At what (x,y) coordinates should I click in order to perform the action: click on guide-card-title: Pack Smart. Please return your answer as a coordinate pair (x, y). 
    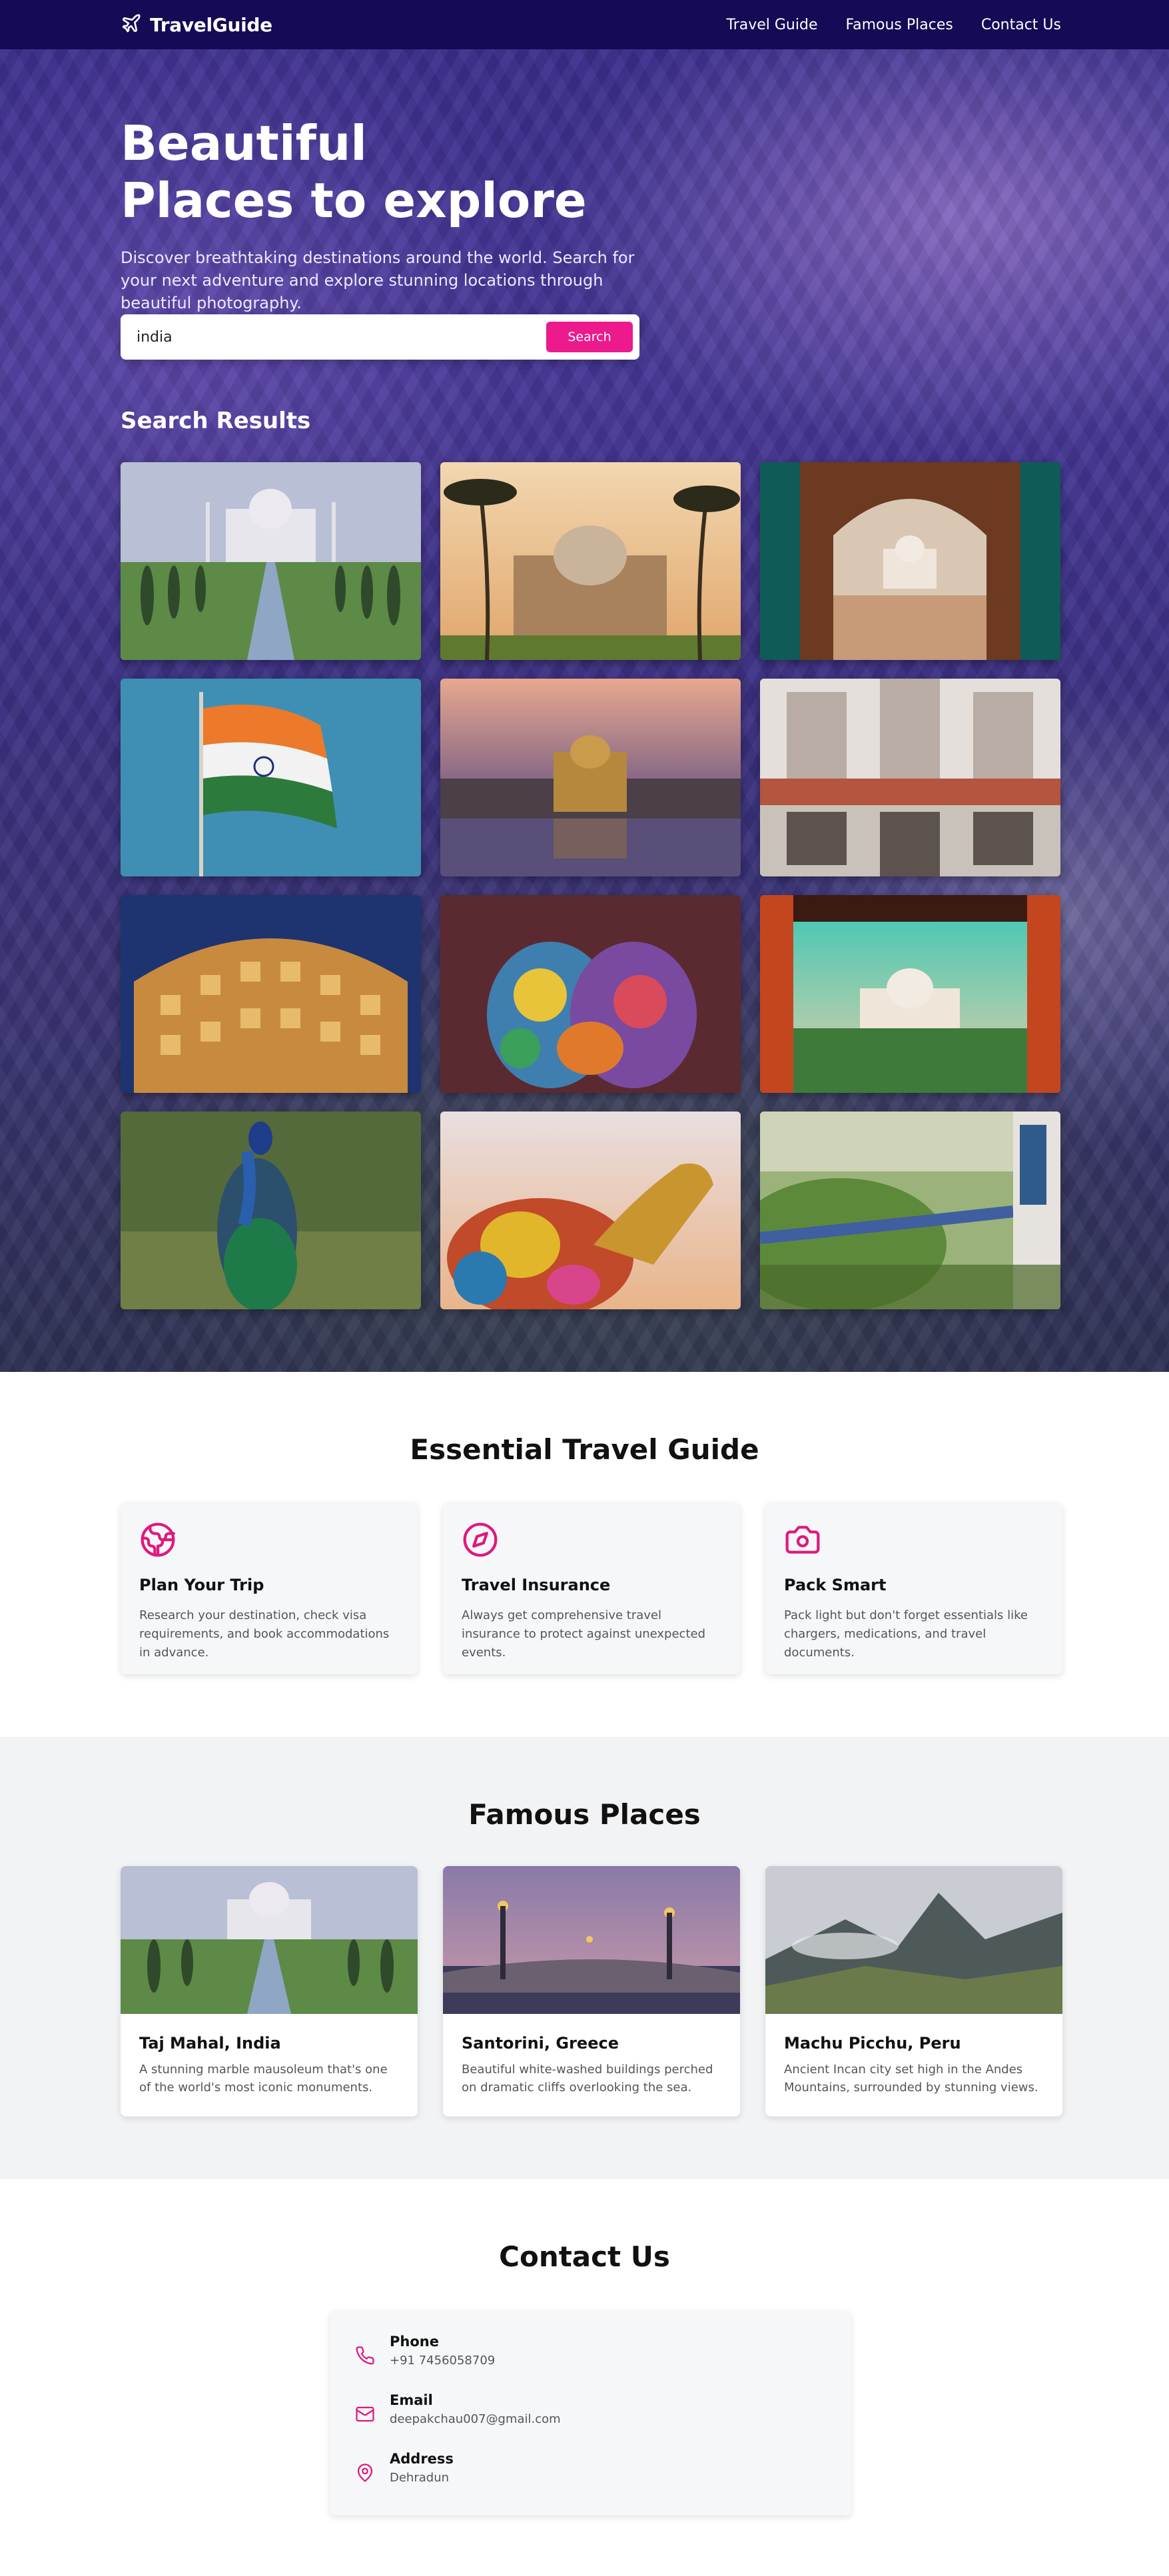
    Looking at the image, I should click on (835, 1585).